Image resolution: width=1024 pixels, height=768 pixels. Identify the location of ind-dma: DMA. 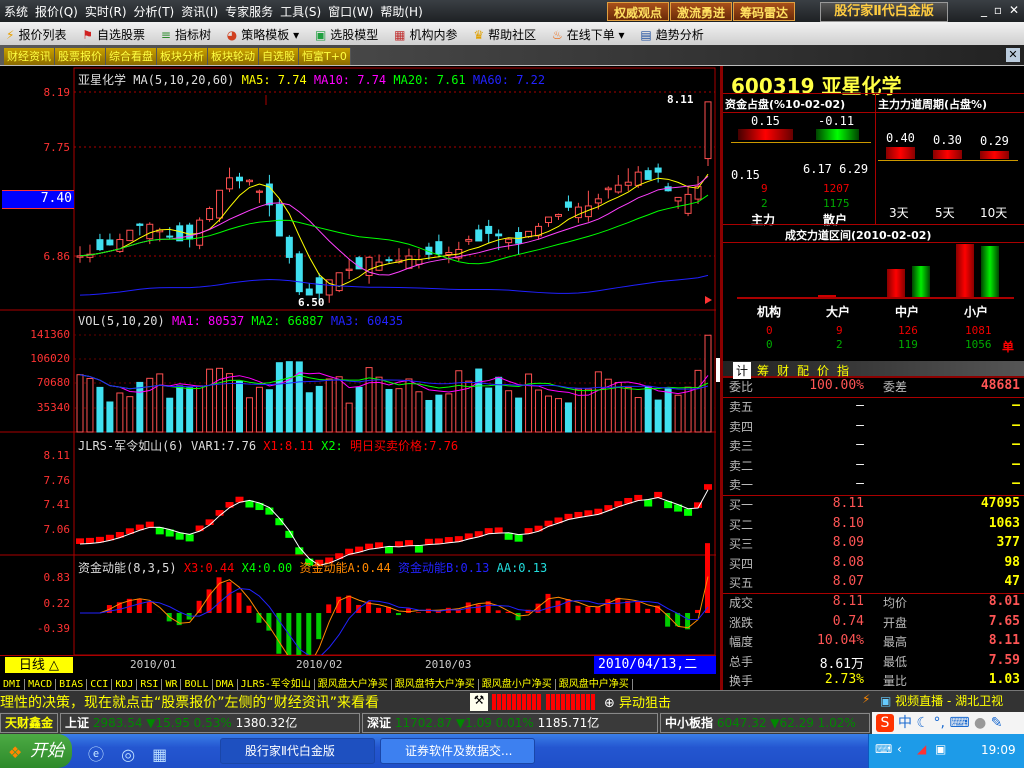
(225, 684).